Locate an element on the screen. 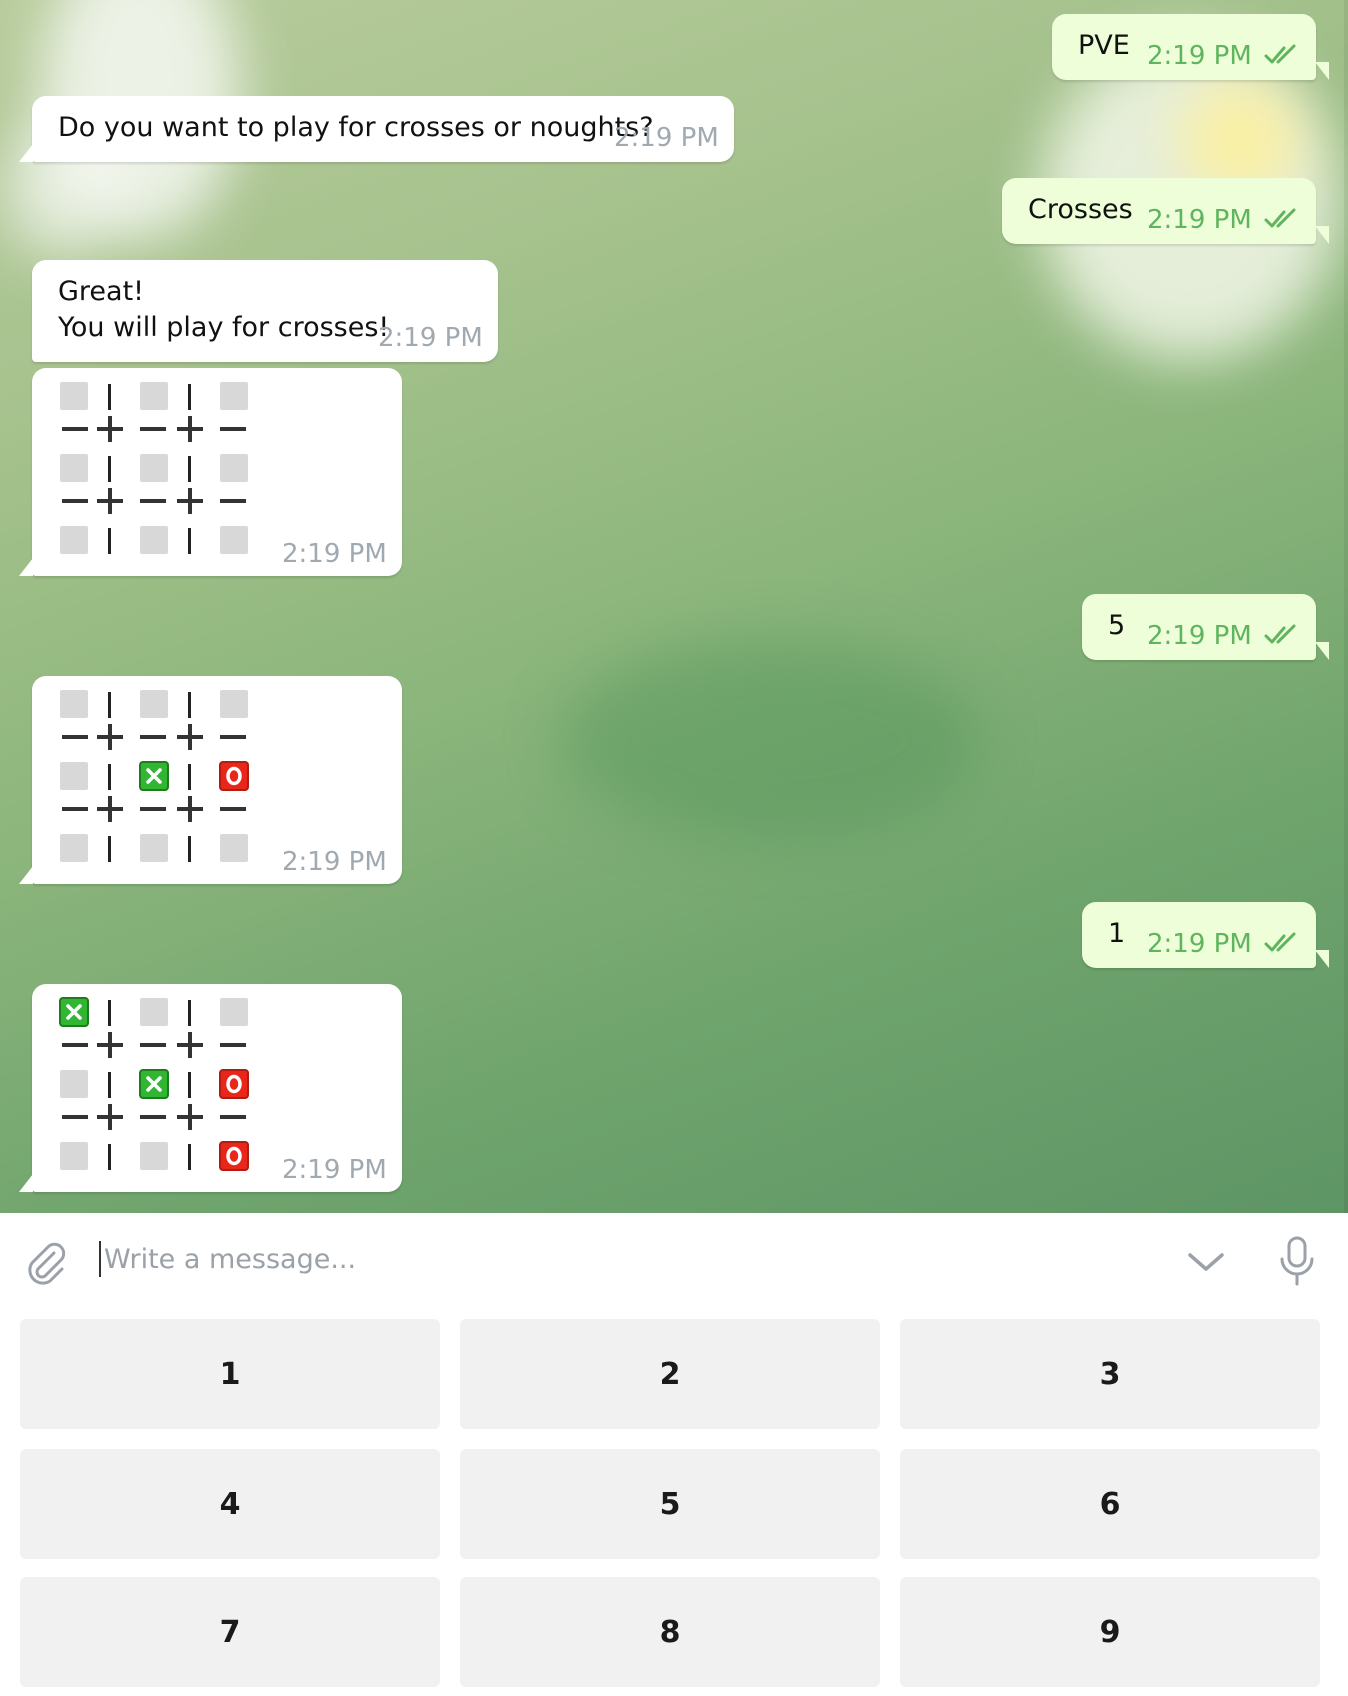 Image resolution: width=1348 pixels, height=1696 pixels. chevron-down-icon is located at coordinates (1206, 1262).